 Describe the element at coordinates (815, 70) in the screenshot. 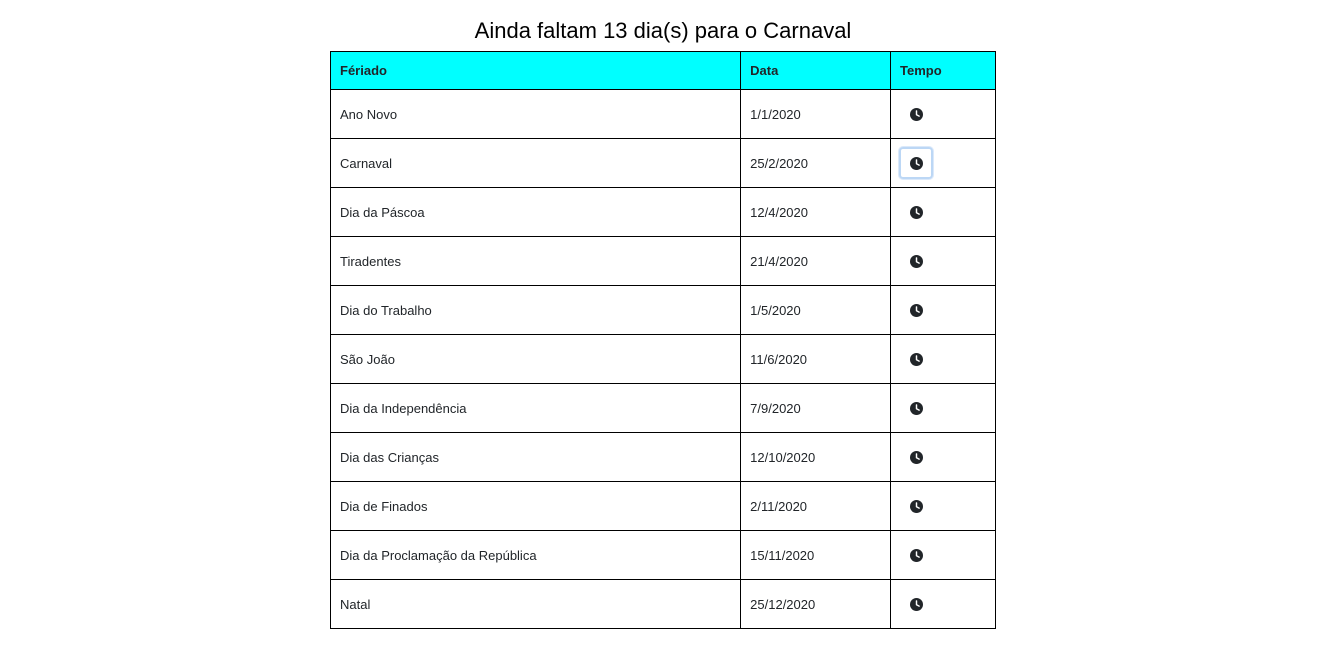

I see `column-header-date: Data` at that location.